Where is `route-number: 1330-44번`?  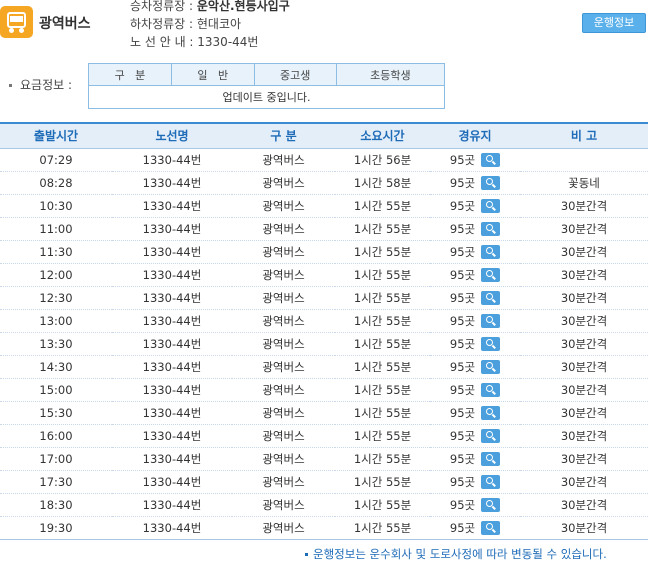 route-number: 1330-44번 is located at coordinates (228, 42).